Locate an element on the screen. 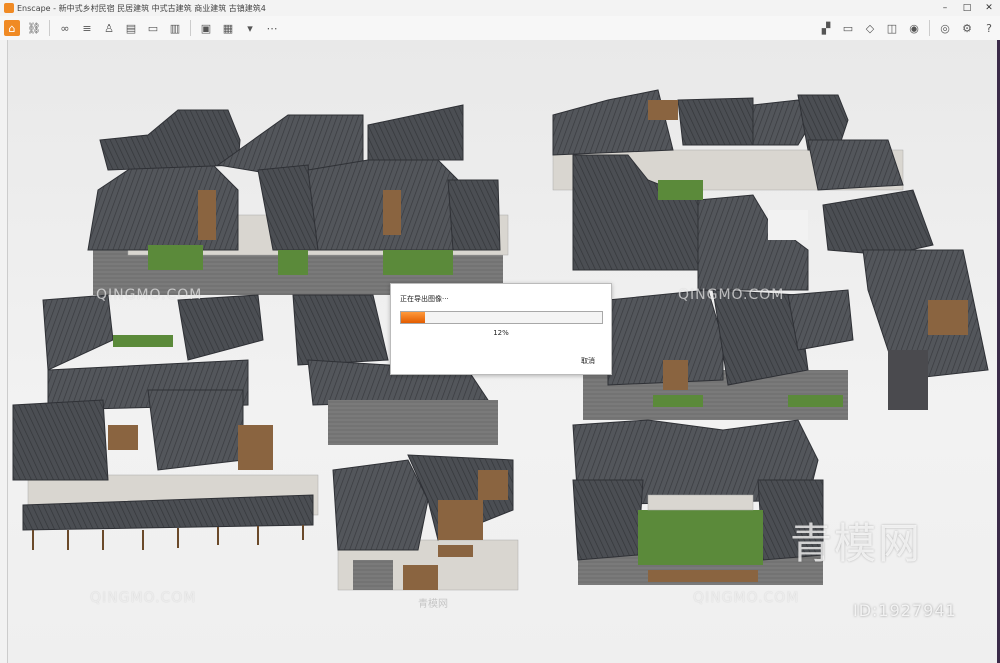 Image resolution: width=1000 pixels, height=663 pixels. export-icon: ▾ is located at coordinates (250, 28).